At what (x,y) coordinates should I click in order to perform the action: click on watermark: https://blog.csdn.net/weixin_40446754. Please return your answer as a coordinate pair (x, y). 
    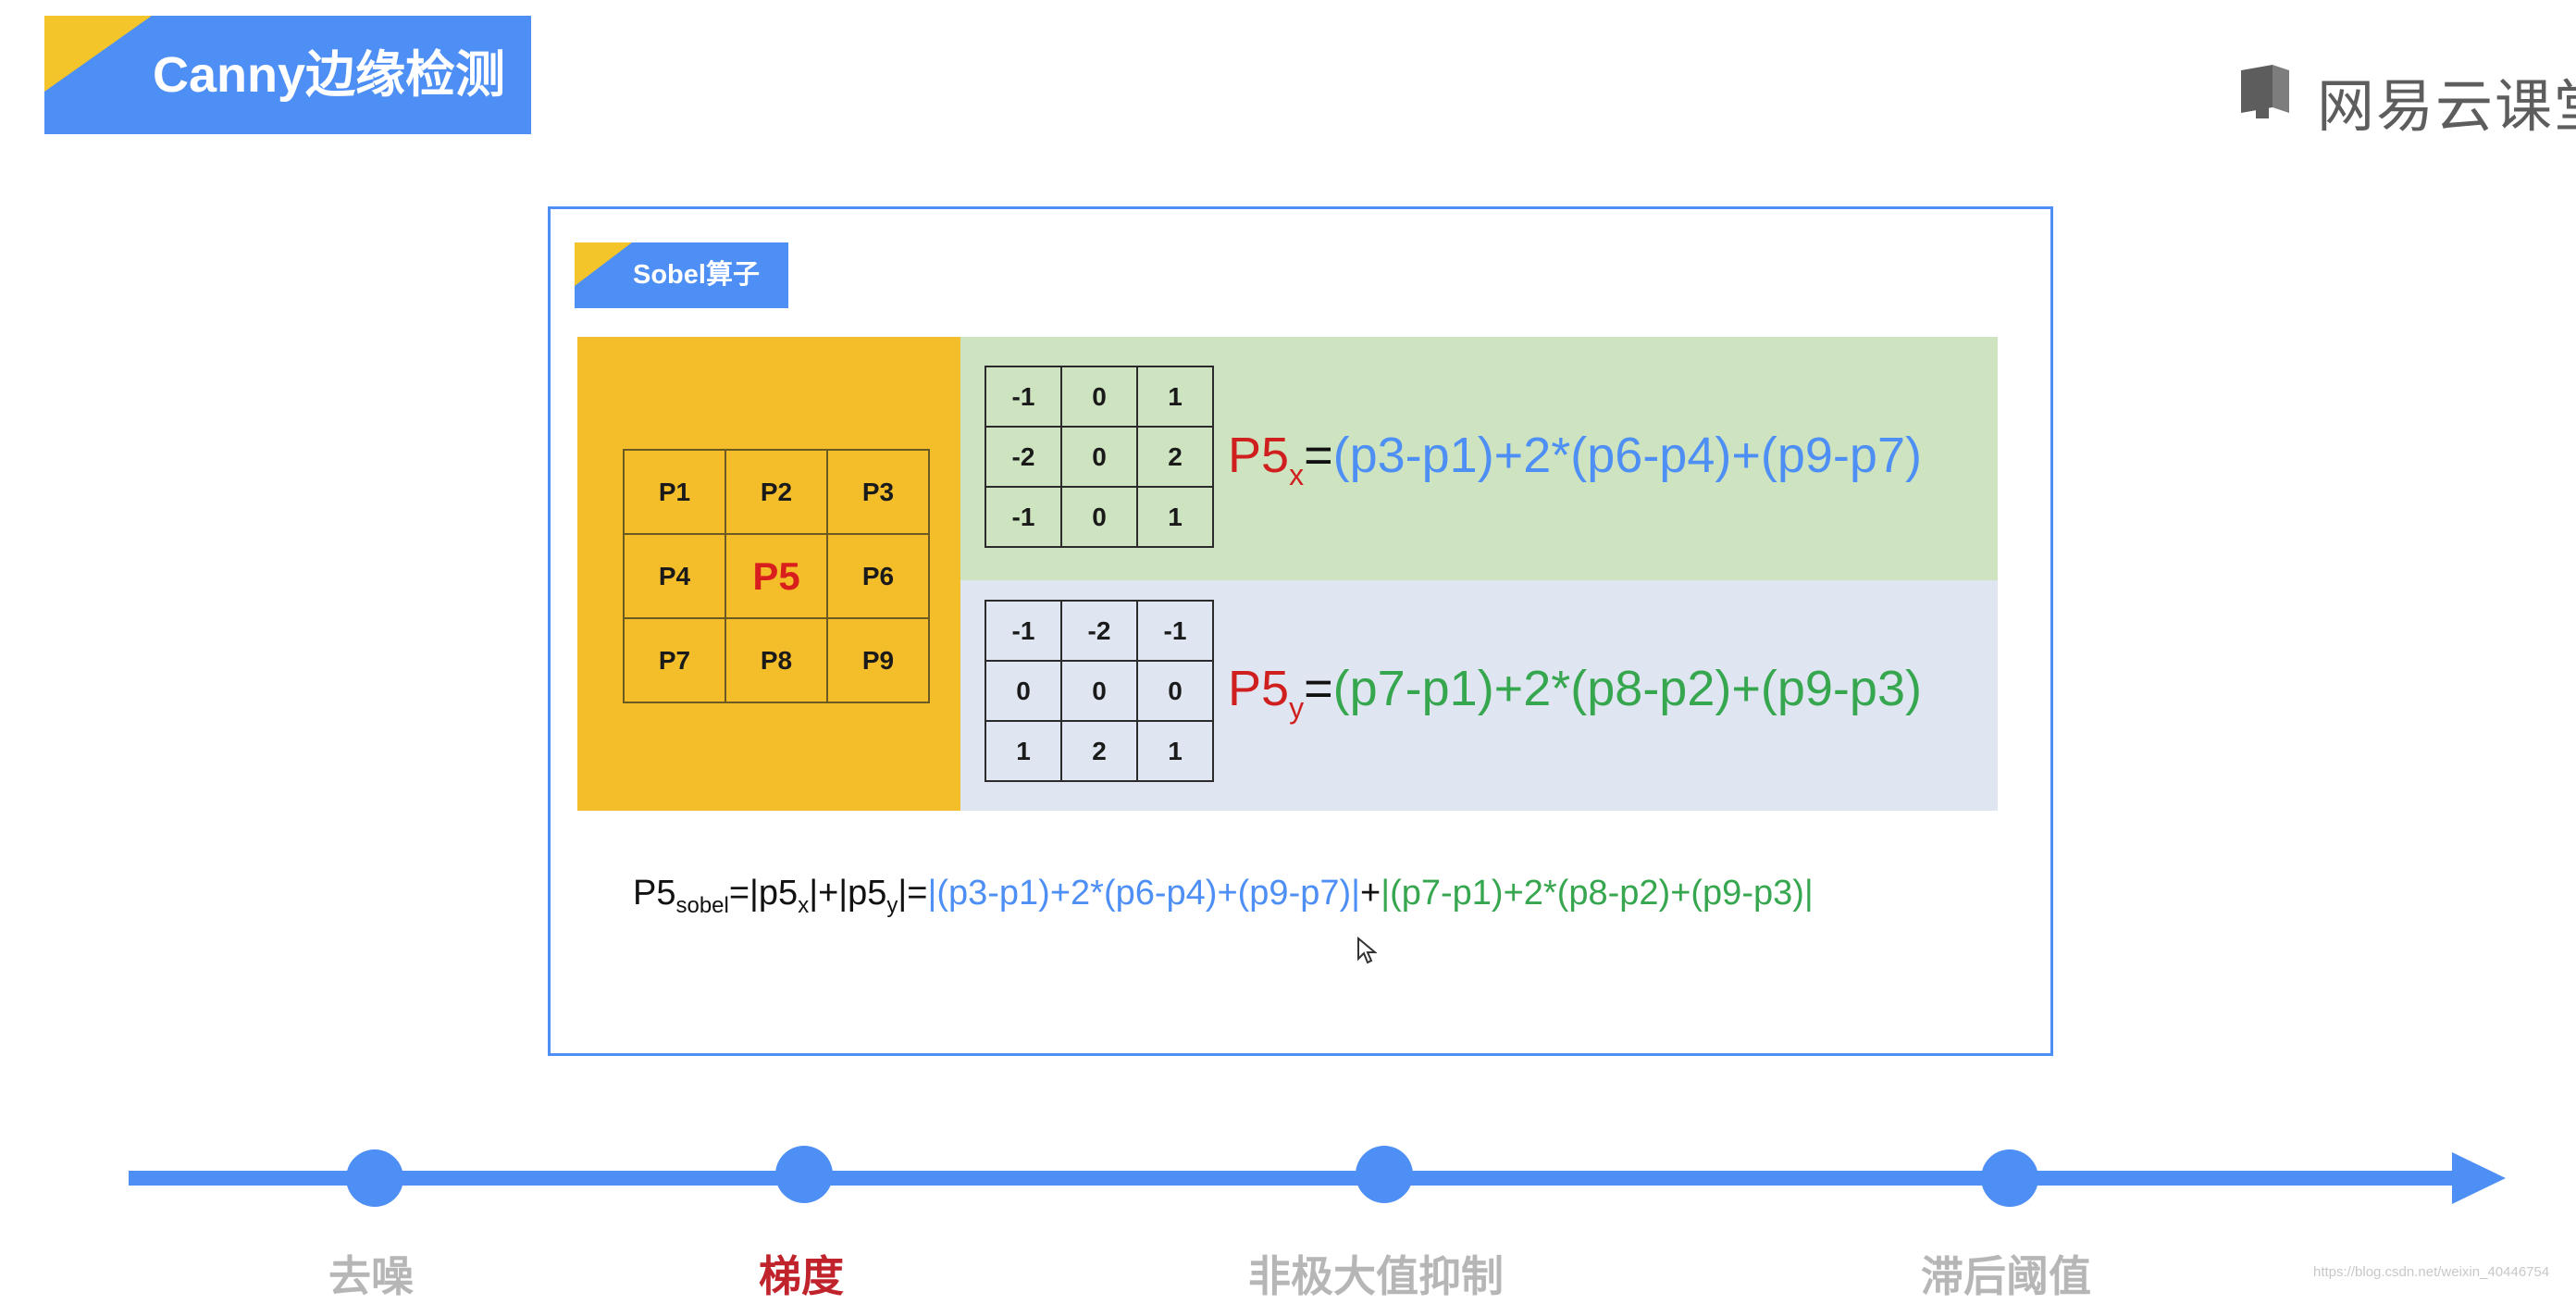
    Looking at the image, I should click on (2431, 1272).